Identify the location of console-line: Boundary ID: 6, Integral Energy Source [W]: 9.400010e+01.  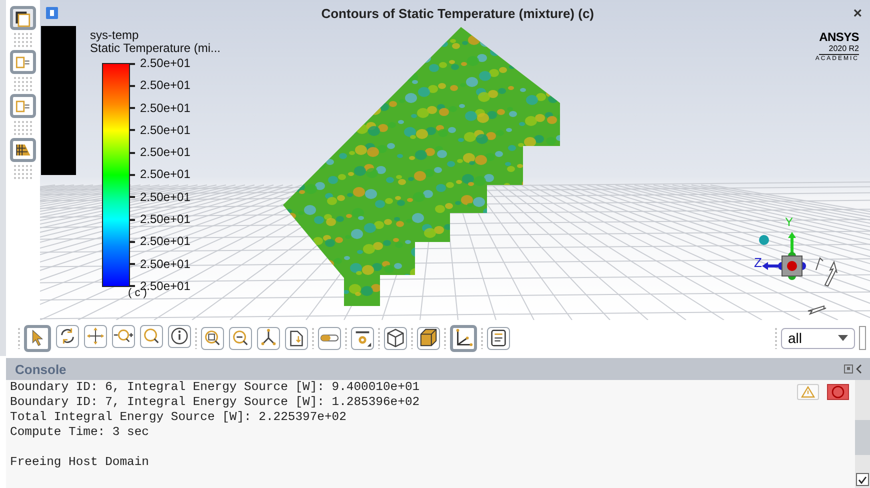
(215, 387).